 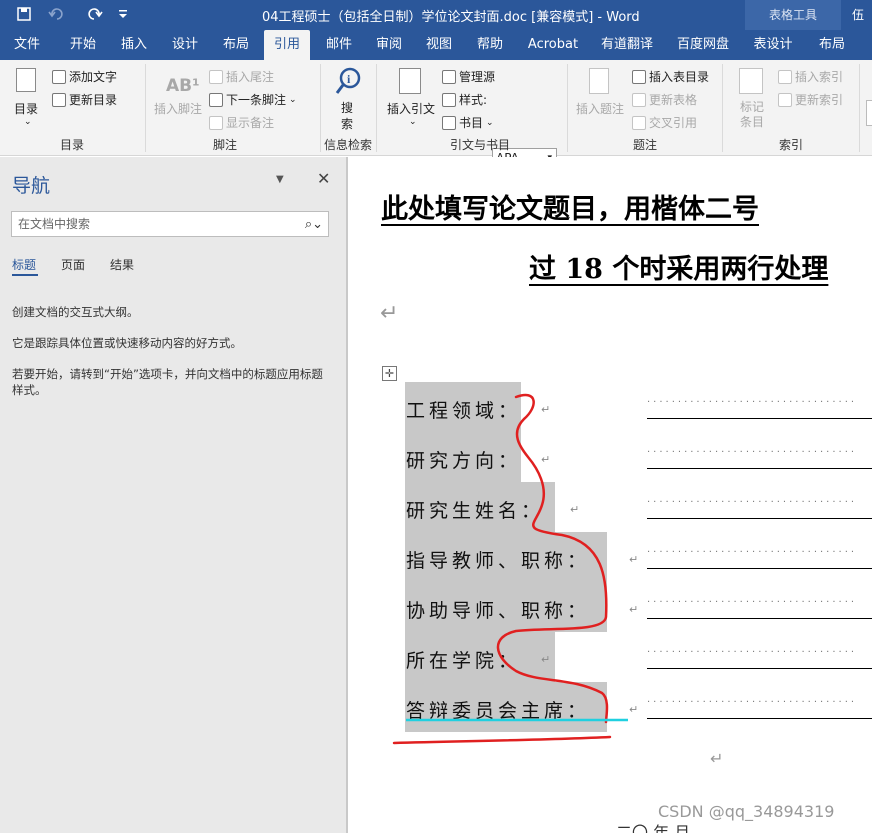 What do you see at coordinates (832, 45) in the screenshot?
I see `tab-table-layout: 布局` at bounding box center [832, 45].